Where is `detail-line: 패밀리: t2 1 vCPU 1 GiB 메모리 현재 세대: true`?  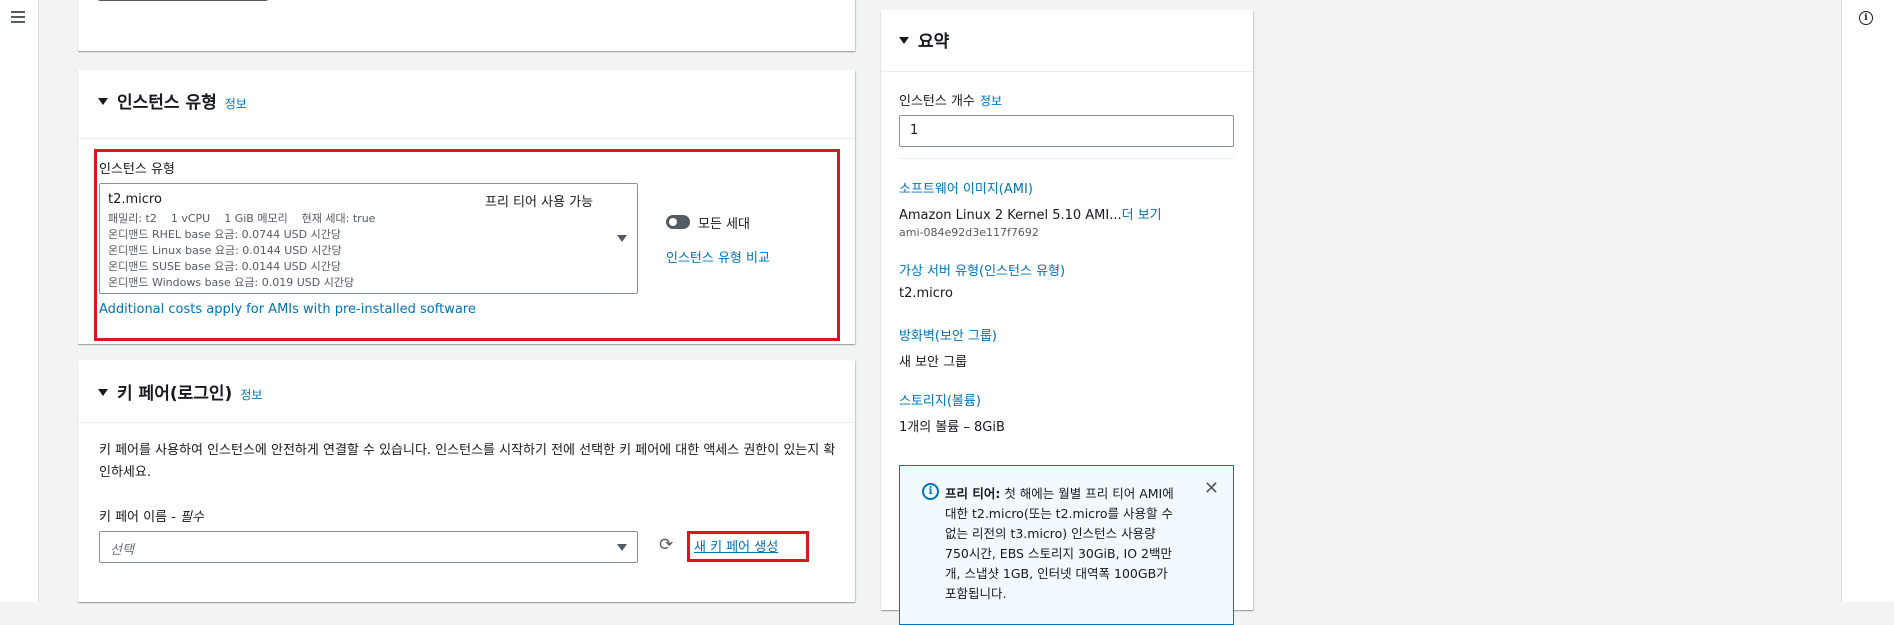 detail-line: 패밀리: t2 1 vCPU 1 GiB 메모리 현재 세대: true is located at coordinates (242, 218).